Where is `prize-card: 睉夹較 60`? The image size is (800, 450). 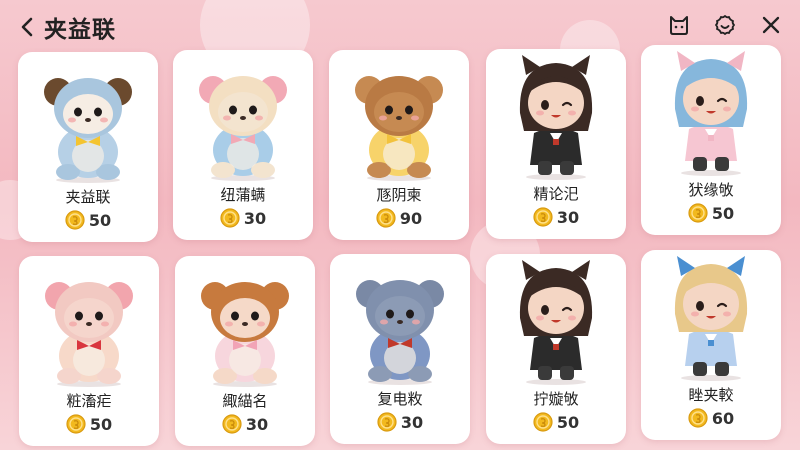
prize-card: 睉夹較 60 is located at coordinates (711, 345).